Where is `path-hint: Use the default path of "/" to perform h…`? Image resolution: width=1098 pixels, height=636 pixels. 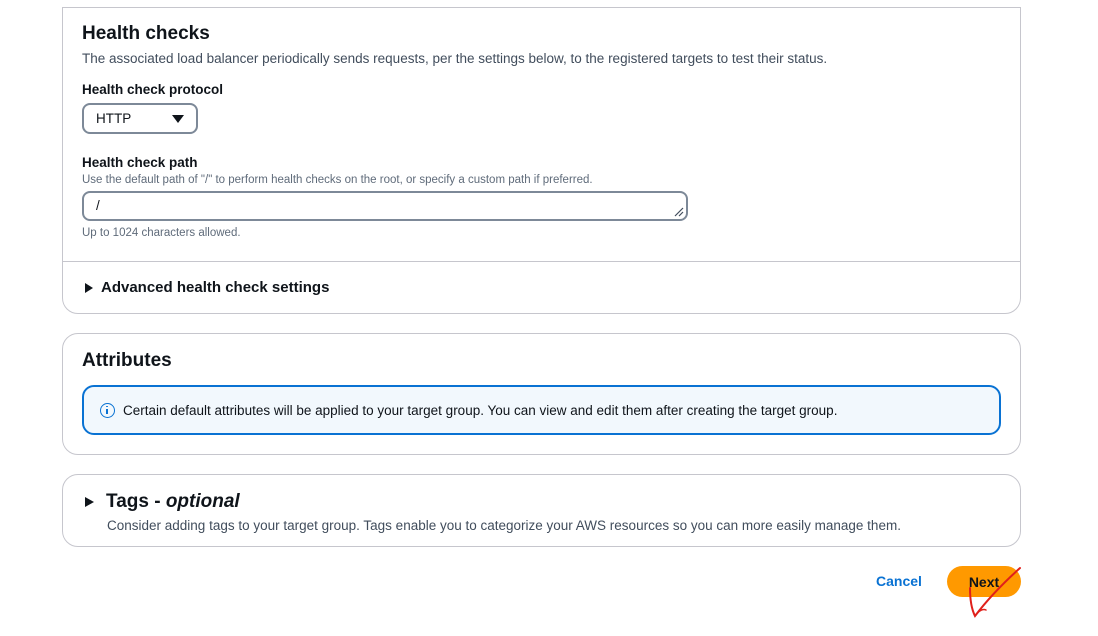 path-hint: Use the default path of "/" to perform h… is located at coordinates (337, 180).